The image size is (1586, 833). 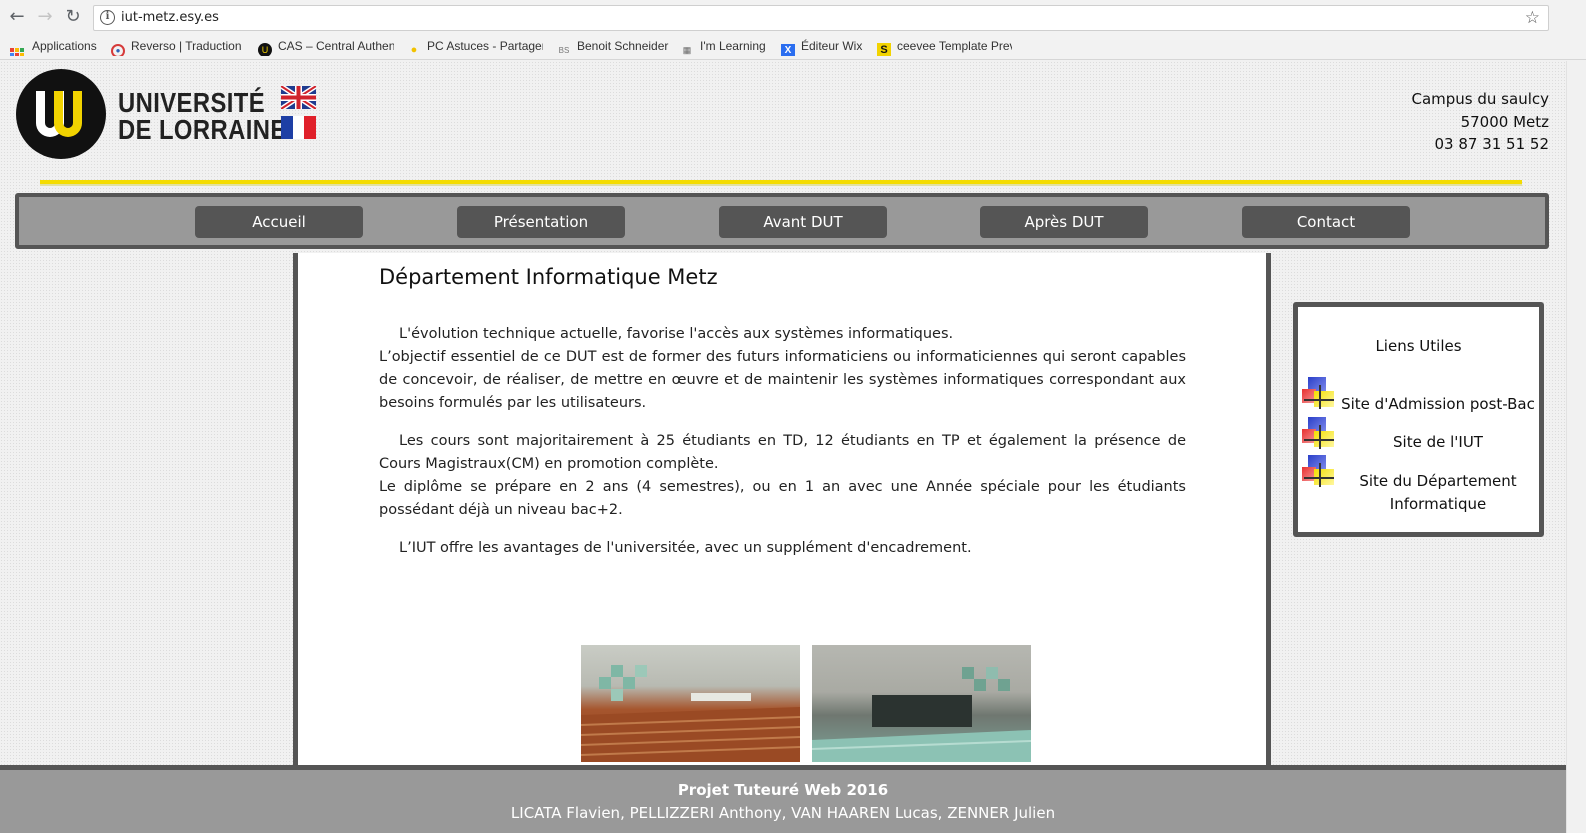 I want to click on bulb-icon: ●, so click(x=414, y=50).